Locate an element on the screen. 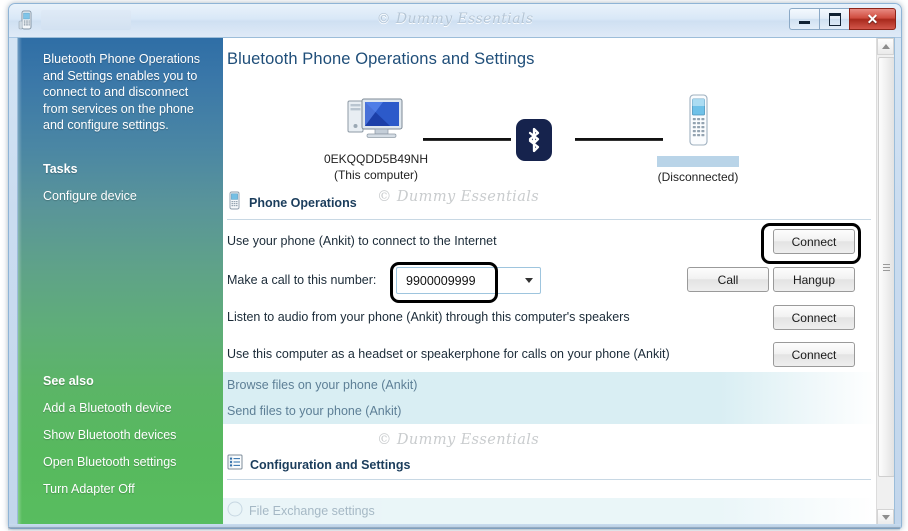 This screenshot has width=908, height=531. phone-number-combobox: 9900009999 is located at coordinates (468, 280).